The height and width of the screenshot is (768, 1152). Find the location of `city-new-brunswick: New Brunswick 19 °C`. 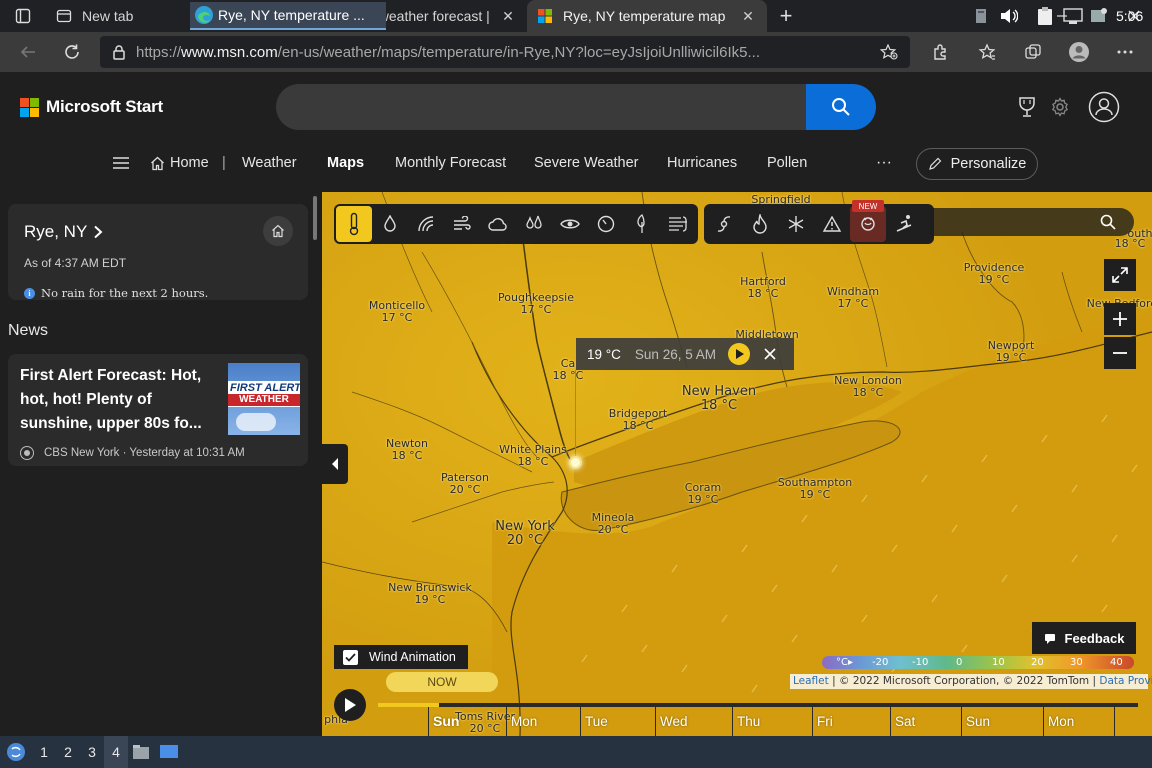

city-new-brunswick: New Brunswick 19 °C is located at coordinates (430, 594).